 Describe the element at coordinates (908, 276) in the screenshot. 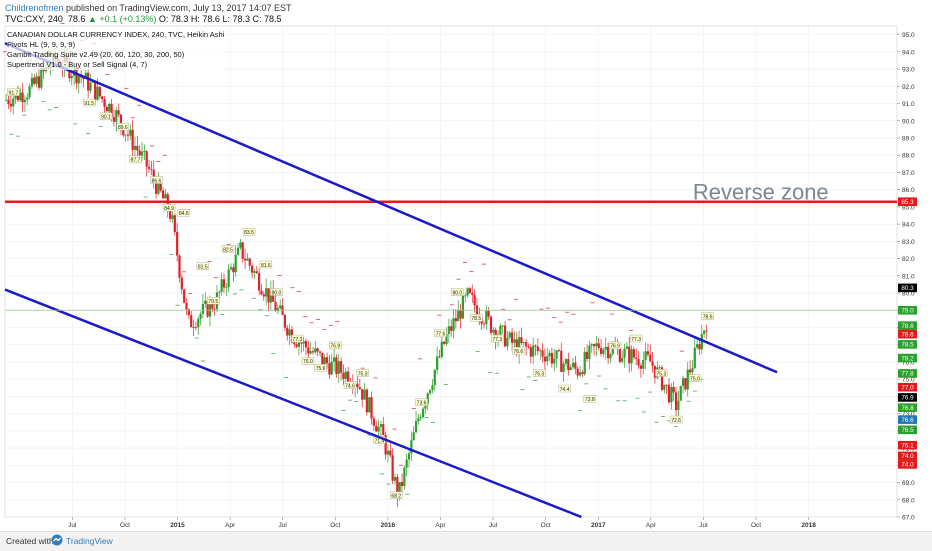

I see `y-tick-label: 81.0` at that location.